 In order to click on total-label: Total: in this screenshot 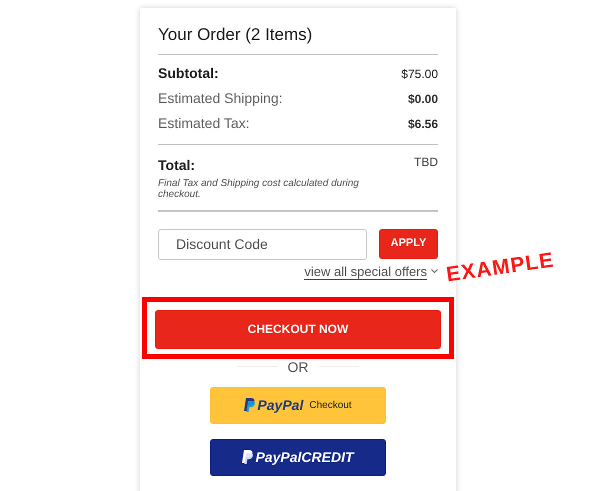, I will do `click(177, 165)`.